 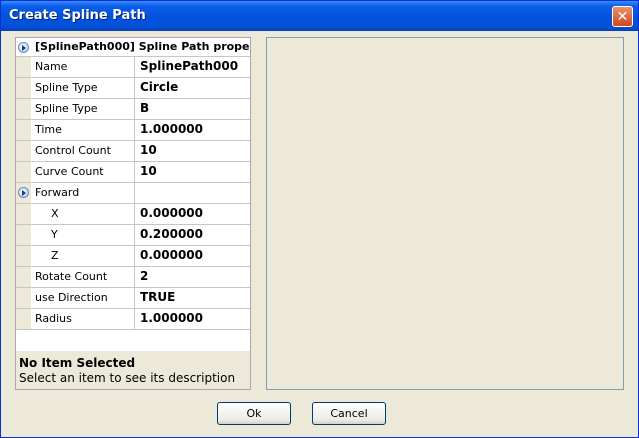 I want to click on property-row-rotate-count: Rotate Count 2, so click(x=133, y=277).